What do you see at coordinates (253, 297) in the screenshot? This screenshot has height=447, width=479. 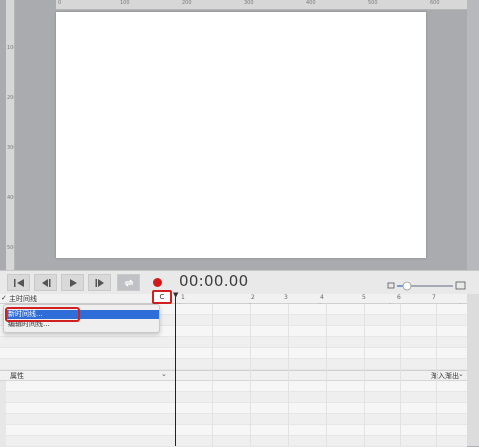 I see `timeline-ruler-label: 2` at bounding box center [253, 297].